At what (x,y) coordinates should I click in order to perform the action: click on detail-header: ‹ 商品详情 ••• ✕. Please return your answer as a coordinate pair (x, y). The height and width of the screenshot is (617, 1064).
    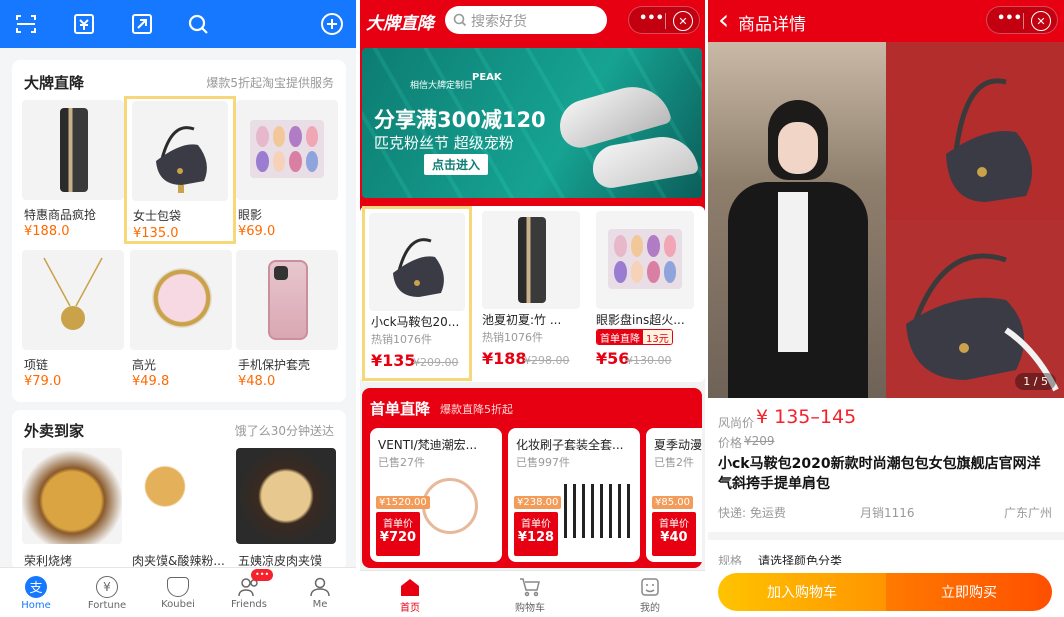
    Looking at the image, I should click on (886, 21).